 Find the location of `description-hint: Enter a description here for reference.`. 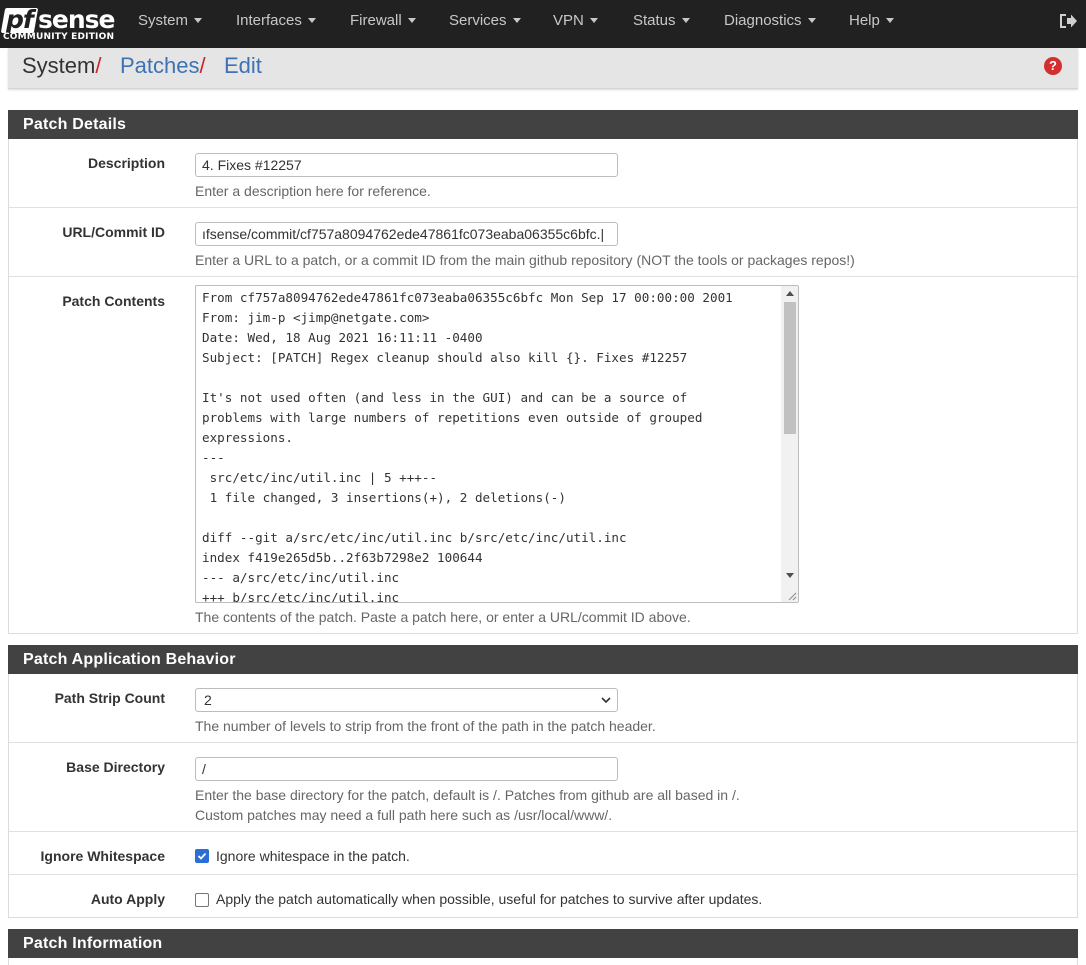

description-hint: Enter a description here for reference. is located at coordinates (313, 191).